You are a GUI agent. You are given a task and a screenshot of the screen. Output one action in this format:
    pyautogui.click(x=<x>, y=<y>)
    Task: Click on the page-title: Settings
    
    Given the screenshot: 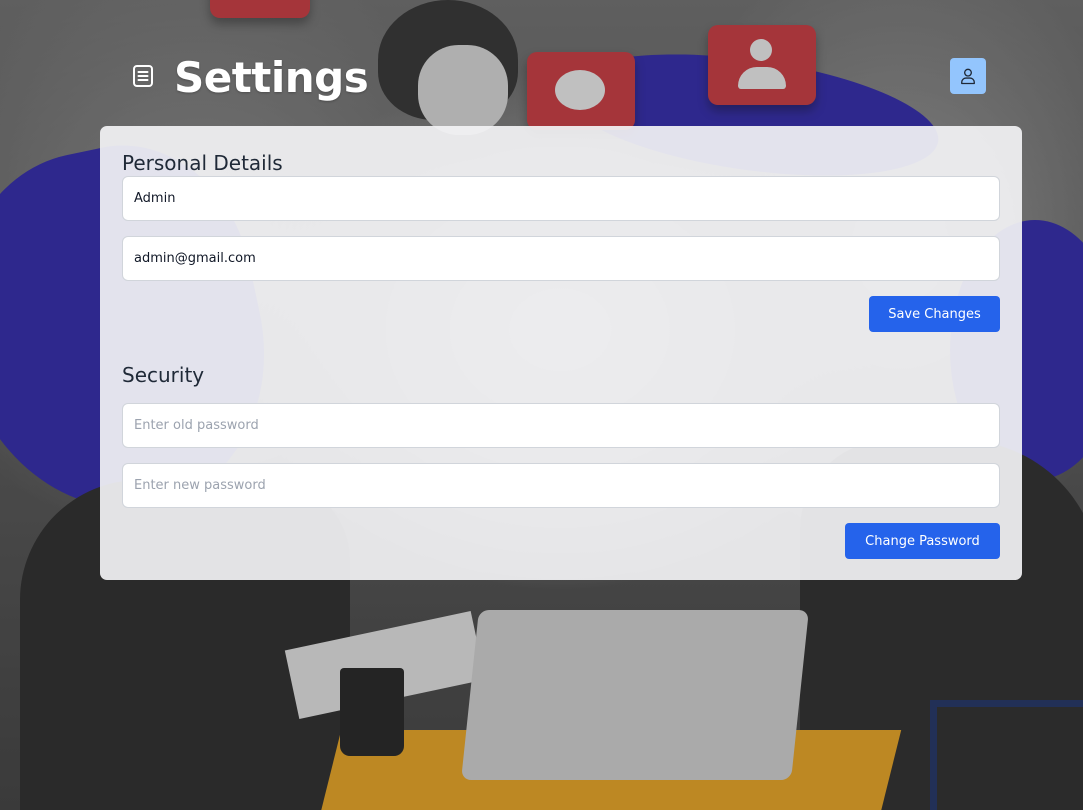 What is the action you would take?
    pyautogui.click(x=271, y=77)
    